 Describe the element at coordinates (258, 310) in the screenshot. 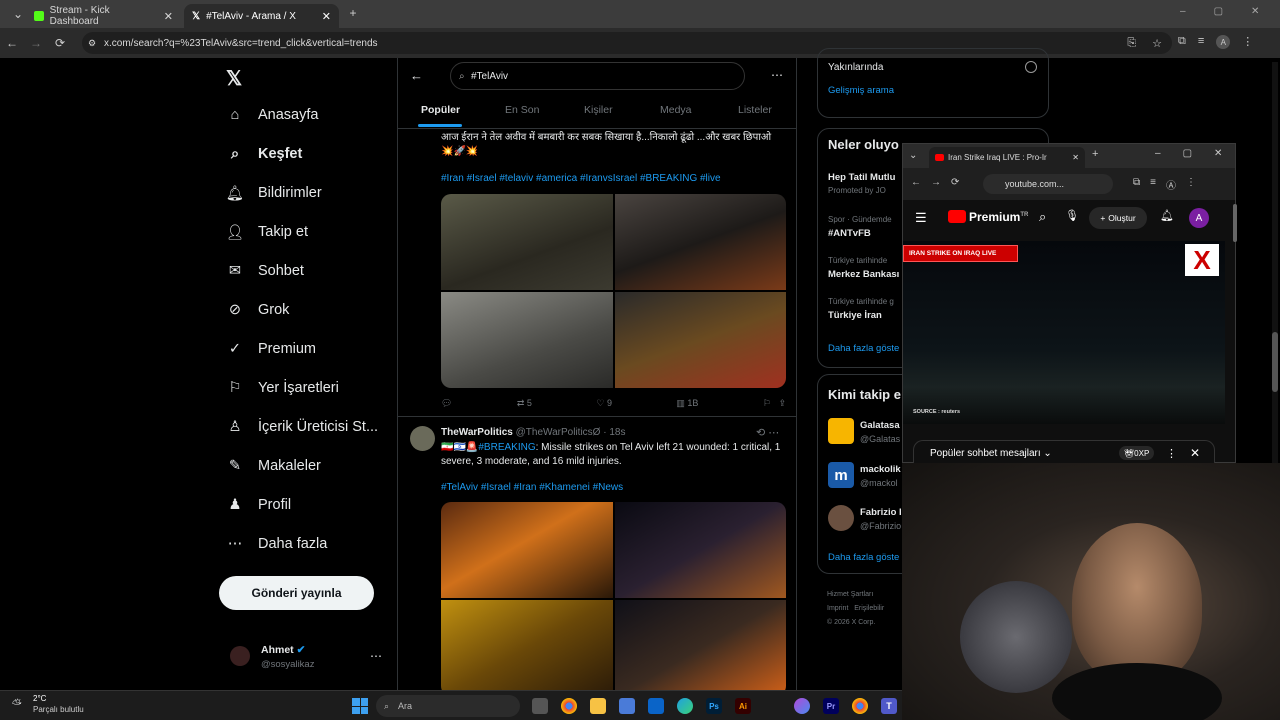

I see `sidebar-item-grok: ⊘ Grok` at that location.